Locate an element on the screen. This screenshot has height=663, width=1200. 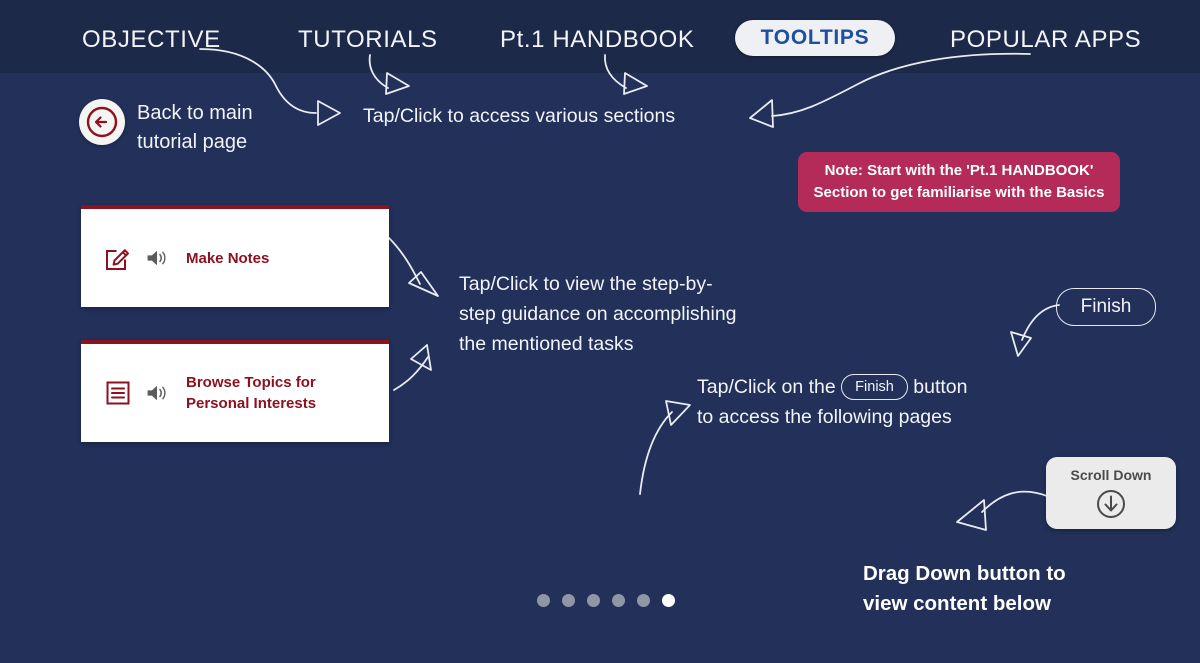
cards-hint-line2: step guidance on accomplishing is located at coordinates (598, 314).